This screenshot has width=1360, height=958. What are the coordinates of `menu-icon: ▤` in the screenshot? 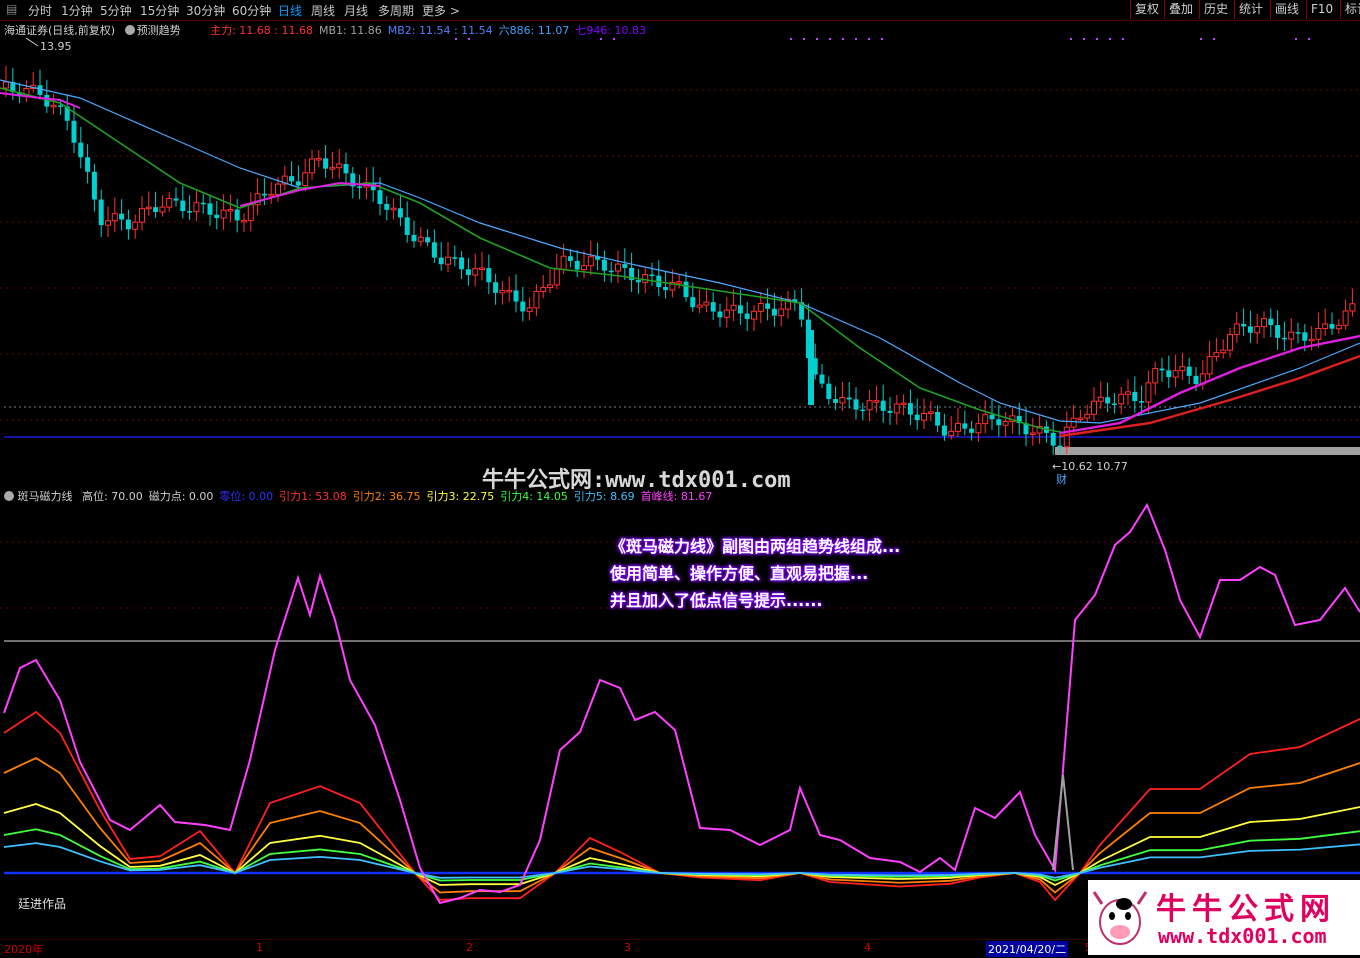 It's located at (11, 9).